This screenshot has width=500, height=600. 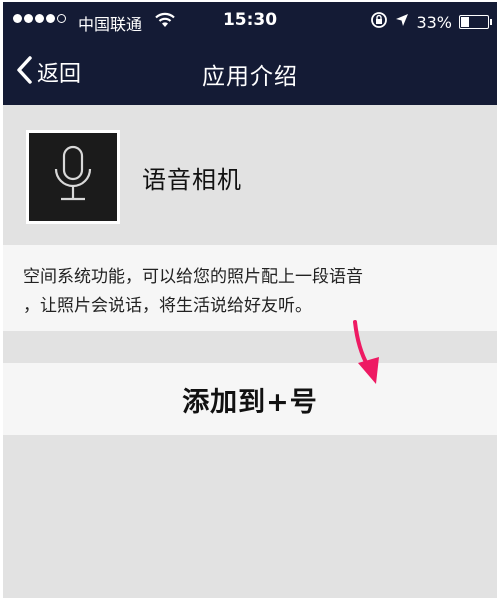 What do you see at coordinates (434, 22) in the screenshot?
I see `battery-percent: 33%` at bounding box center [434, 22].